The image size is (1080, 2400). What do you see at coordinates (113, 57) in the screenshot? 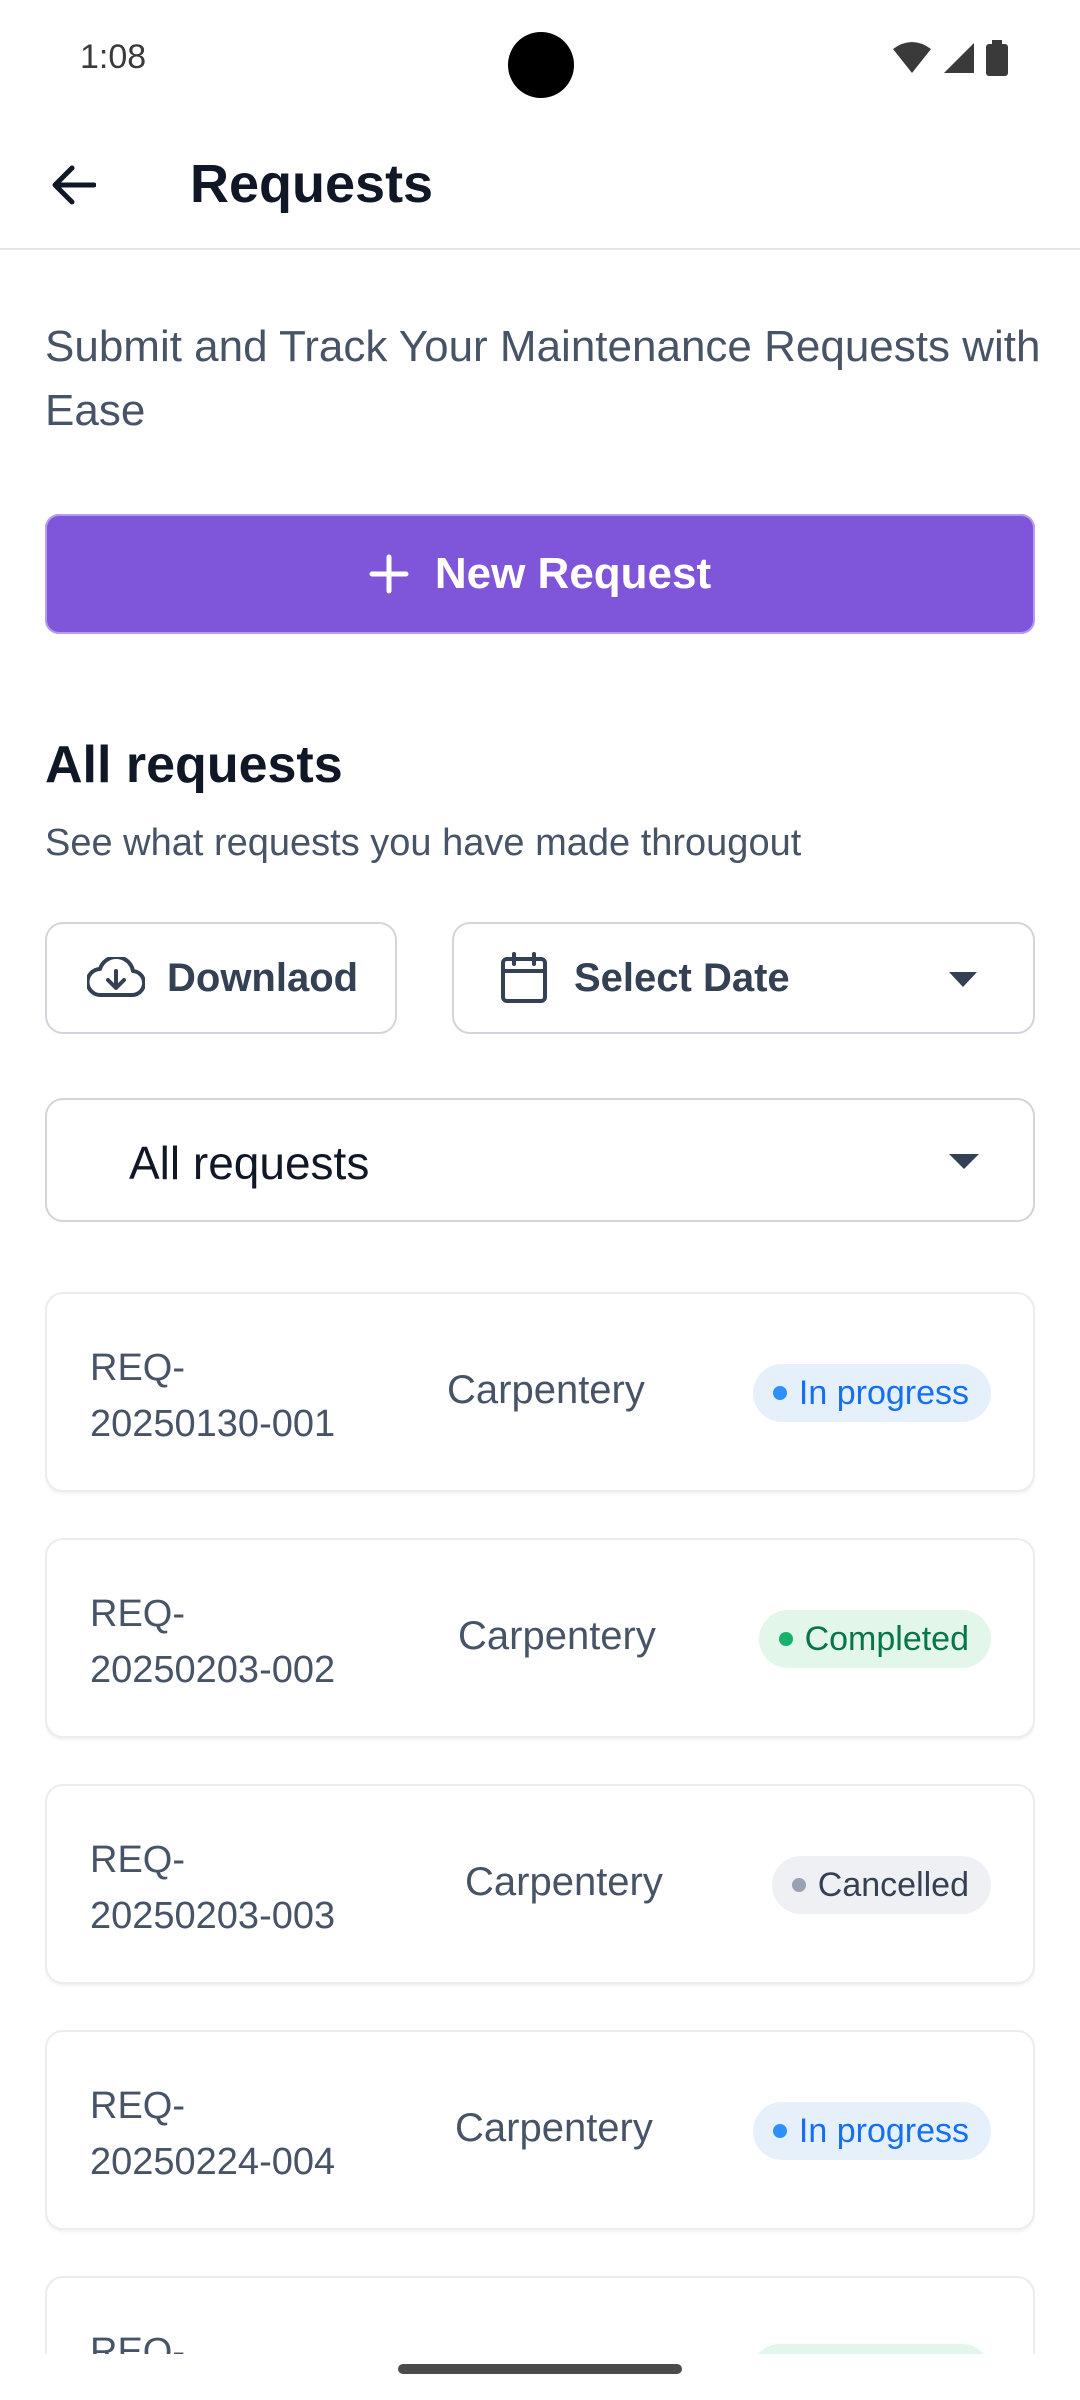
I see `status-time: 1:08` at bounding box center [113, 57].